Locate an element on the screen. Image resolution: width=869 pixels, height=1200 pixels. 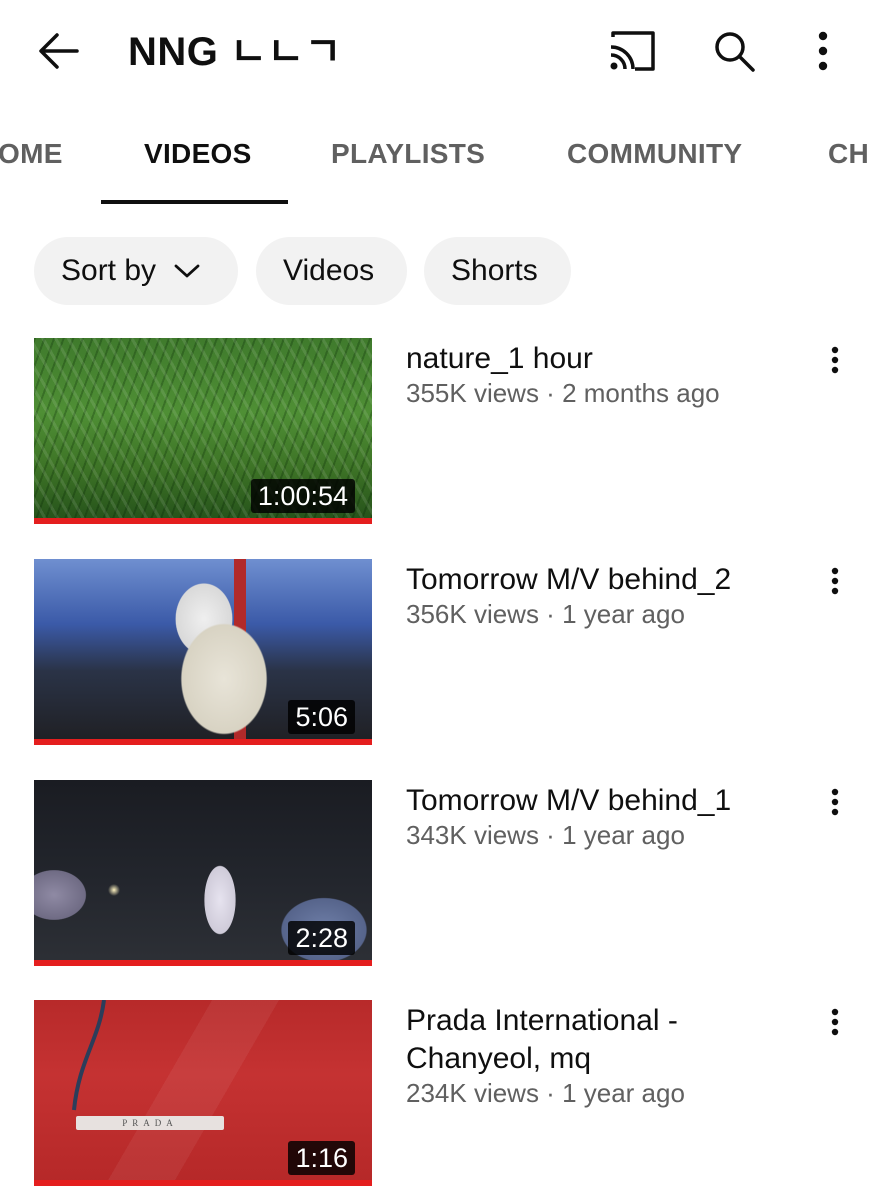
prada-logo-text: PRADA is located at coordinates (150, 1123).